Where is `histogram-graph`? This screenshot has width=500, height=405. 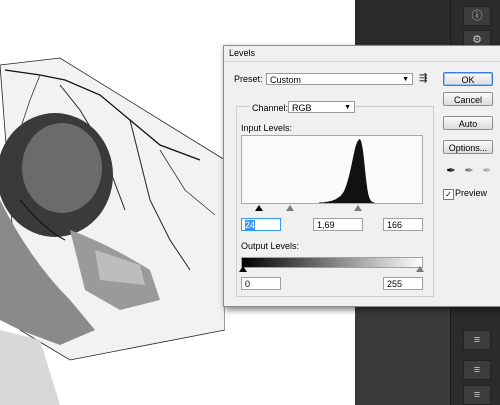
histogram-graph is located at coordinates (332, 171).